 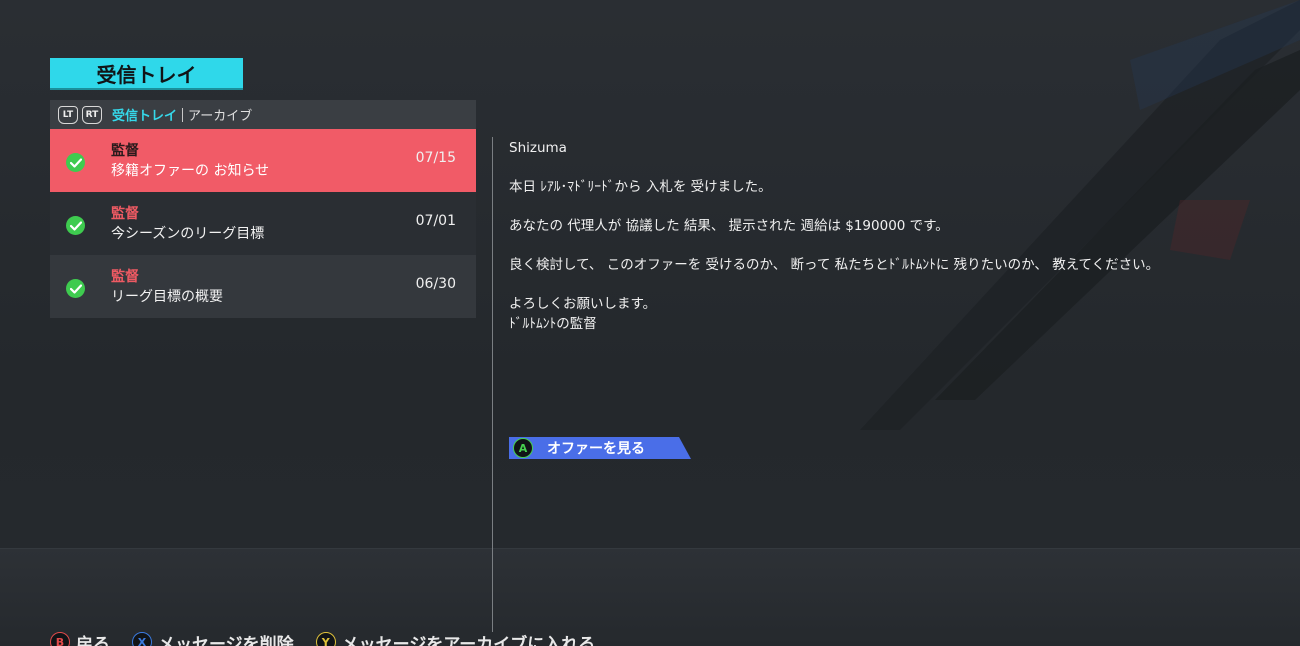 I want to click on message-row: 監督 リーグ目標の概要 06/30, so click(x=263, y=286).